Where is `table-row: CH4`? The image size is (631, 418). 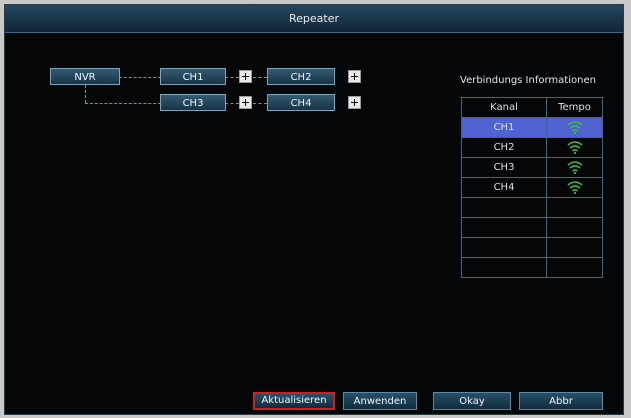 table-row: CH4 is located at coordinates (532, 187).